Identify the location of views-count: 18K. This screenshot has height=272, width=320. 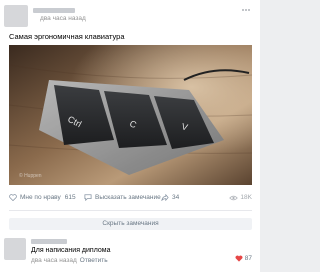
(246, 197).